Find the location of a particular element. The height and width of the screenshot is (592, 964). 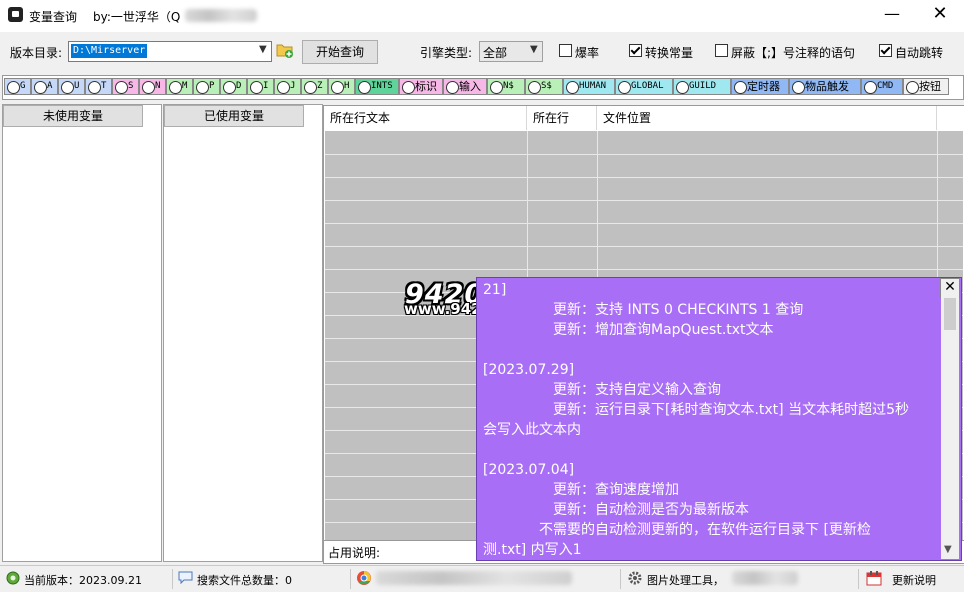

start-query-button: 开始查询 is located at coordinates (340, 52).